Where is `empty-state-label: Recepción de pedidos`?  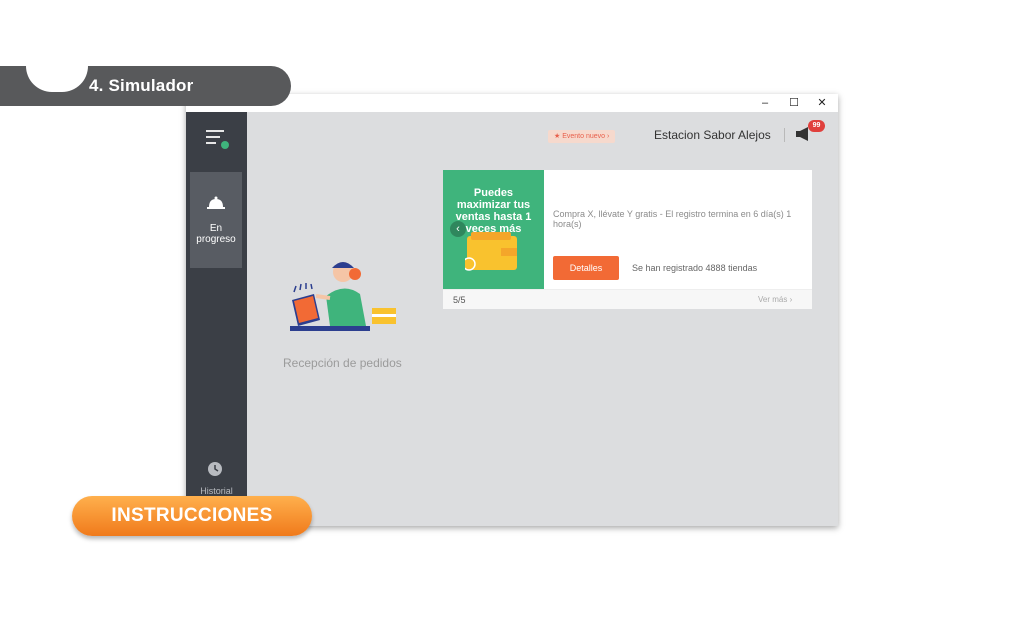
empty-state-label: Recepción de pedidos is located at coordinates (342, 363).